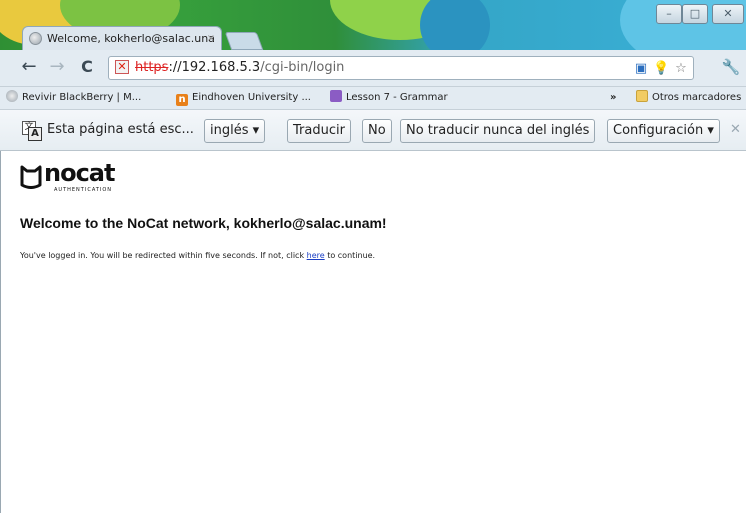 This screenshot has height=513, width=746. What do you see at coordinates (661, 69) in the screenshot?
I see `lightbulb-icon: 💡` at bounding box center [661, 69].